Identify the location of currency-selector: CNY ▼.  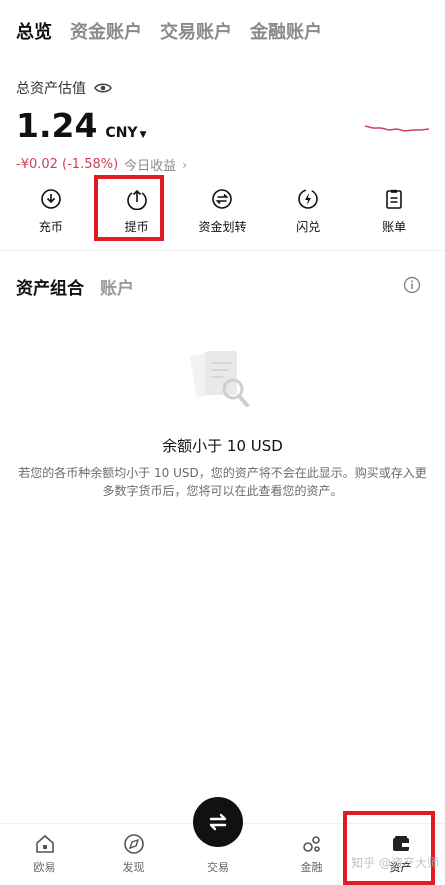
(125, 133).